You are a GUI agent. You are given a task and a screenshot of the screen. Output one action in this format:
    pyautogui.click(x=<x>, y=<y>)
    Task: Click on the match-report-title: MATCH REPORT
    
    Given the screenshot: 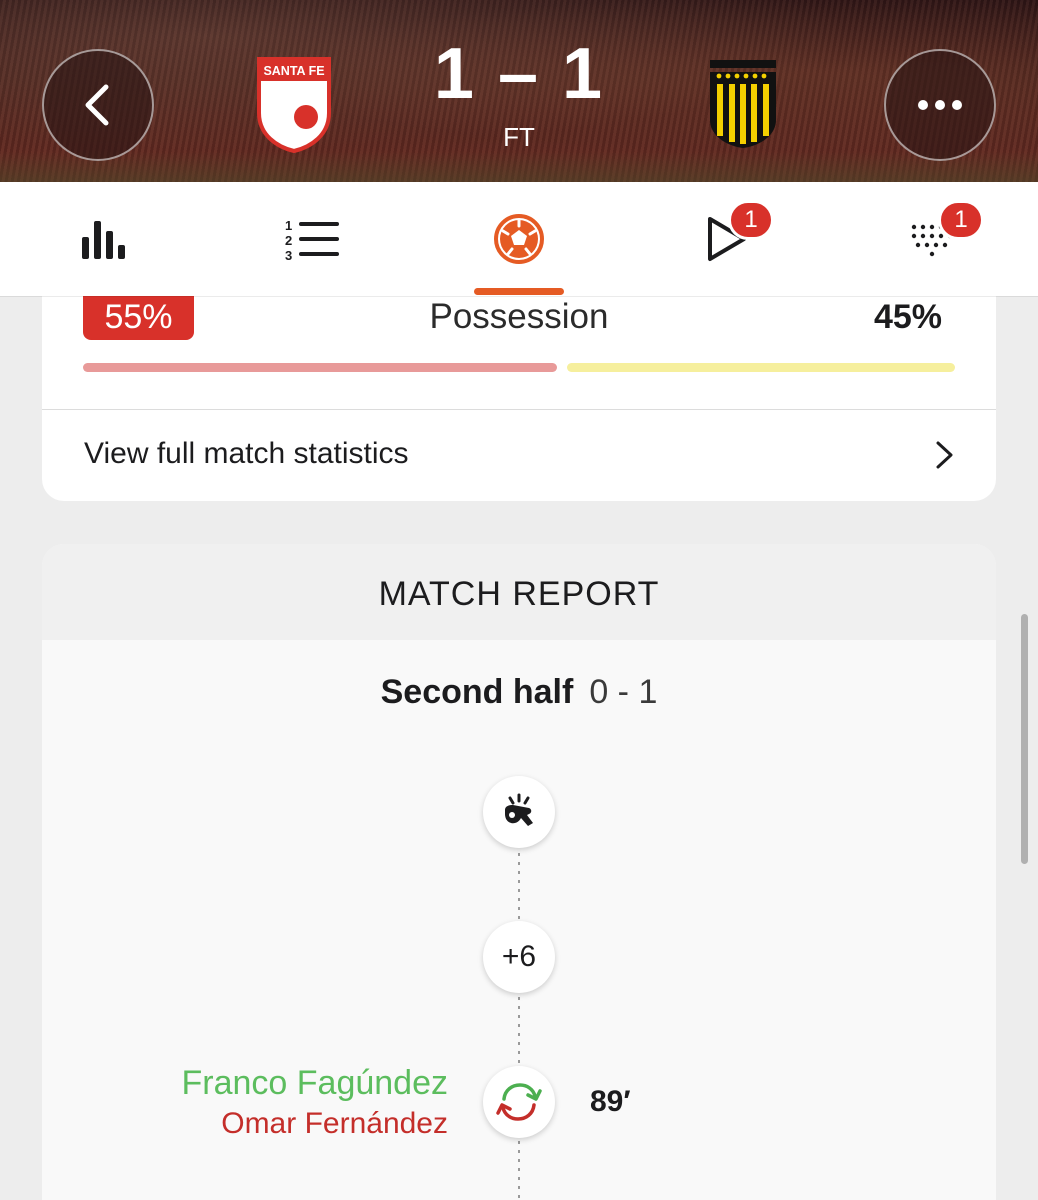 What is the action you would take?
    pyautogui.click(x=519, y=594)
    